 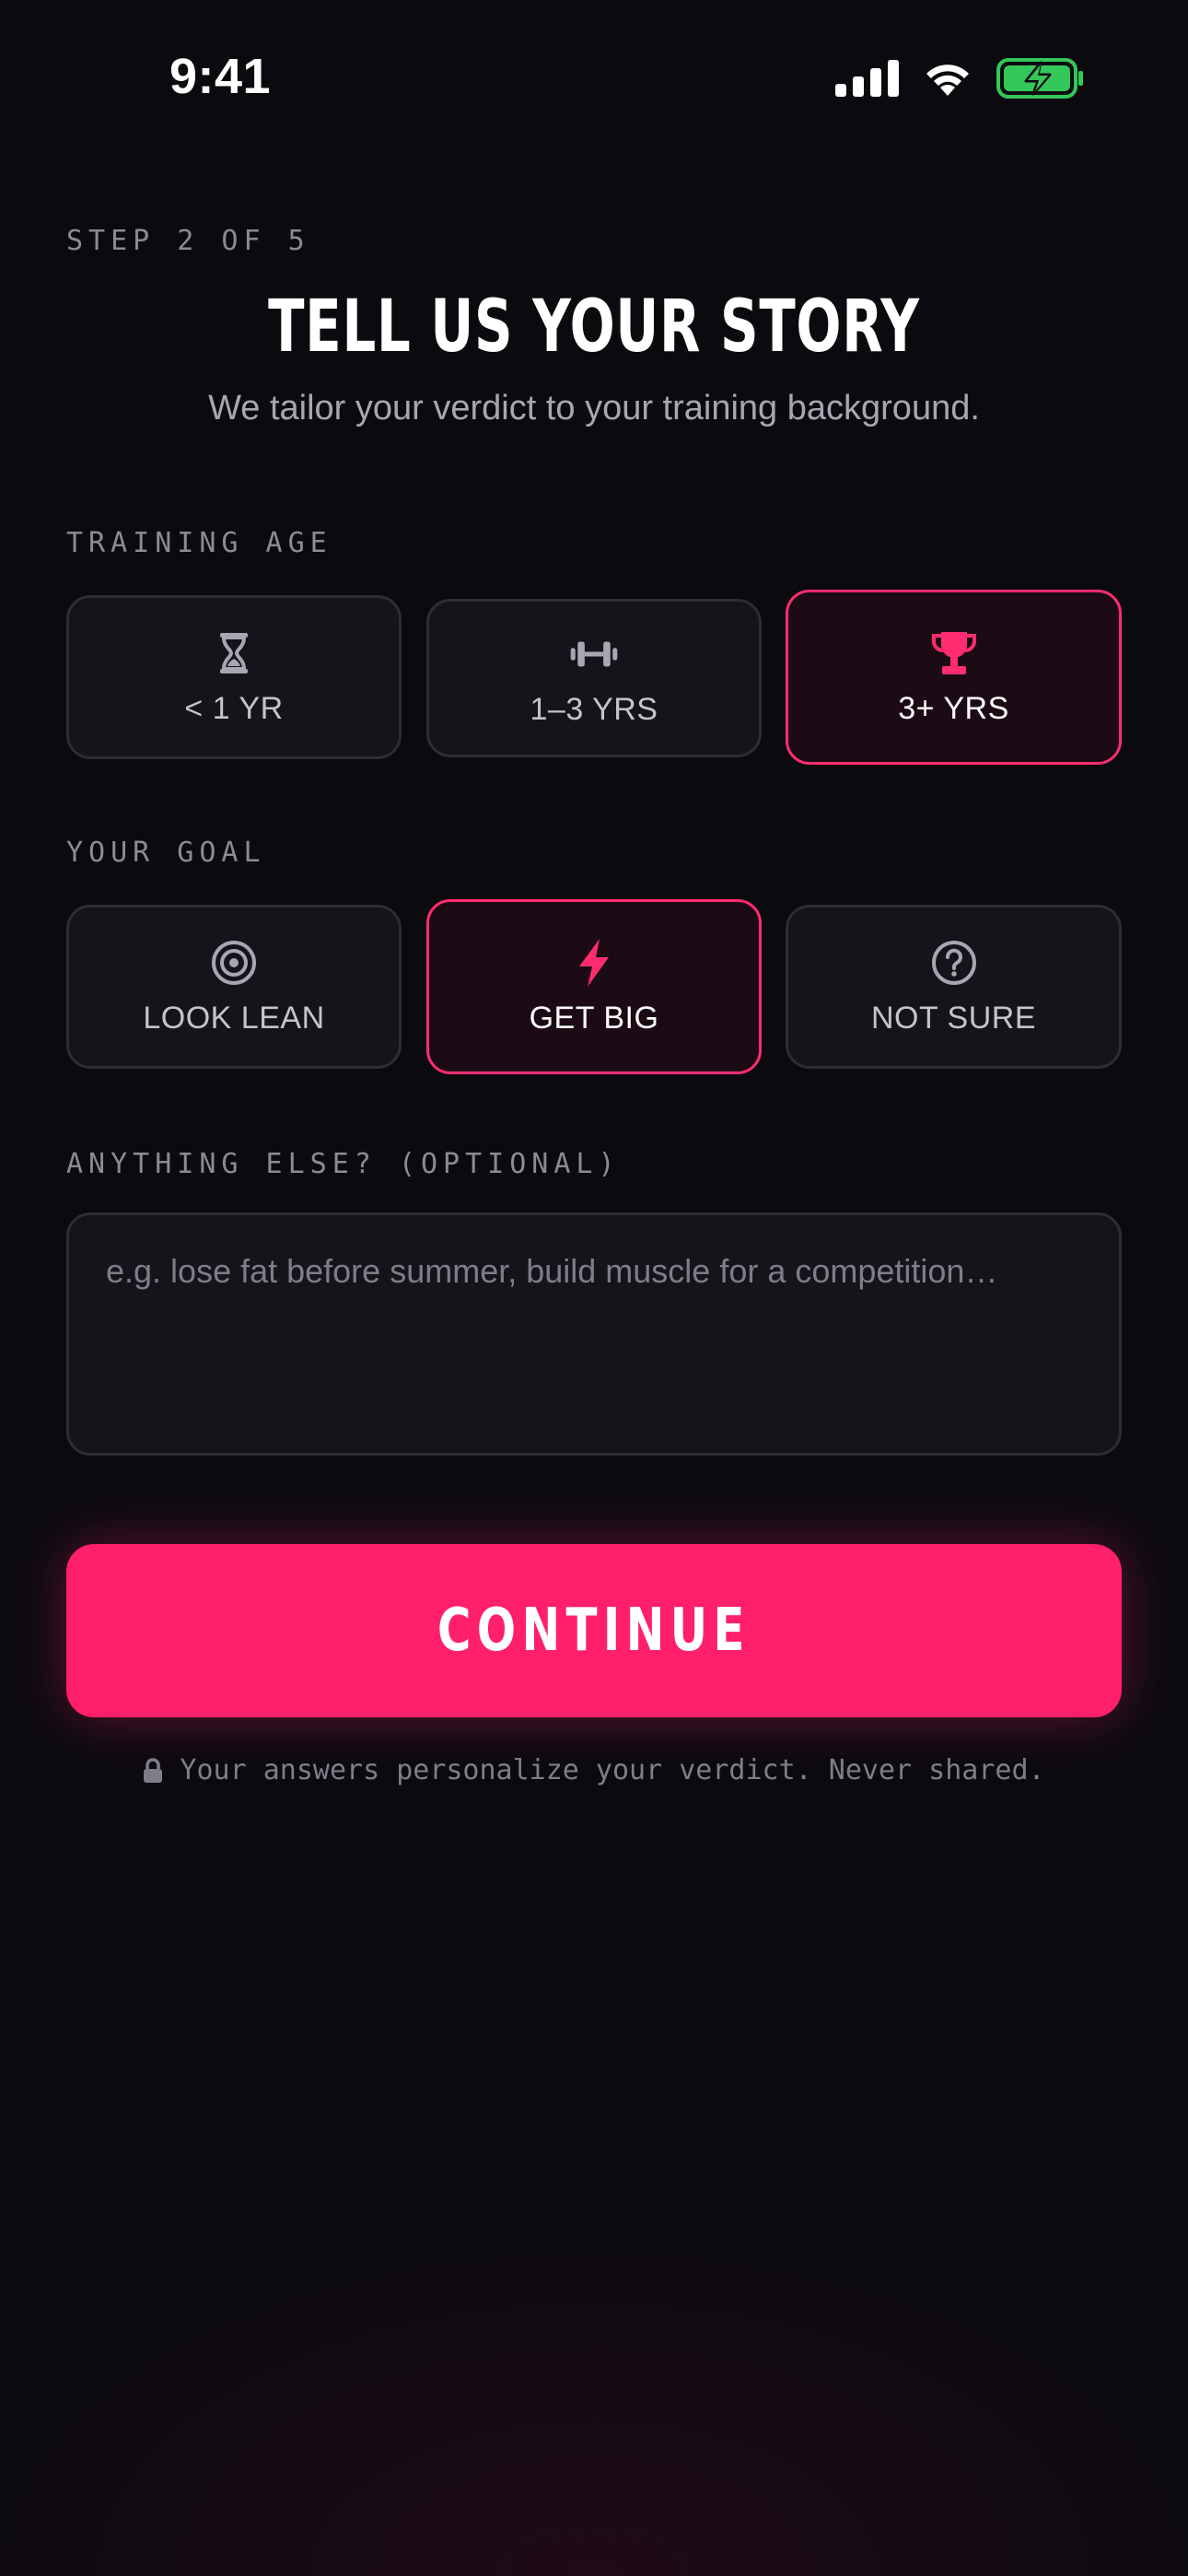 I want to click on step-indicator: STEP 2 OF 5, so click(x=188, y=241).